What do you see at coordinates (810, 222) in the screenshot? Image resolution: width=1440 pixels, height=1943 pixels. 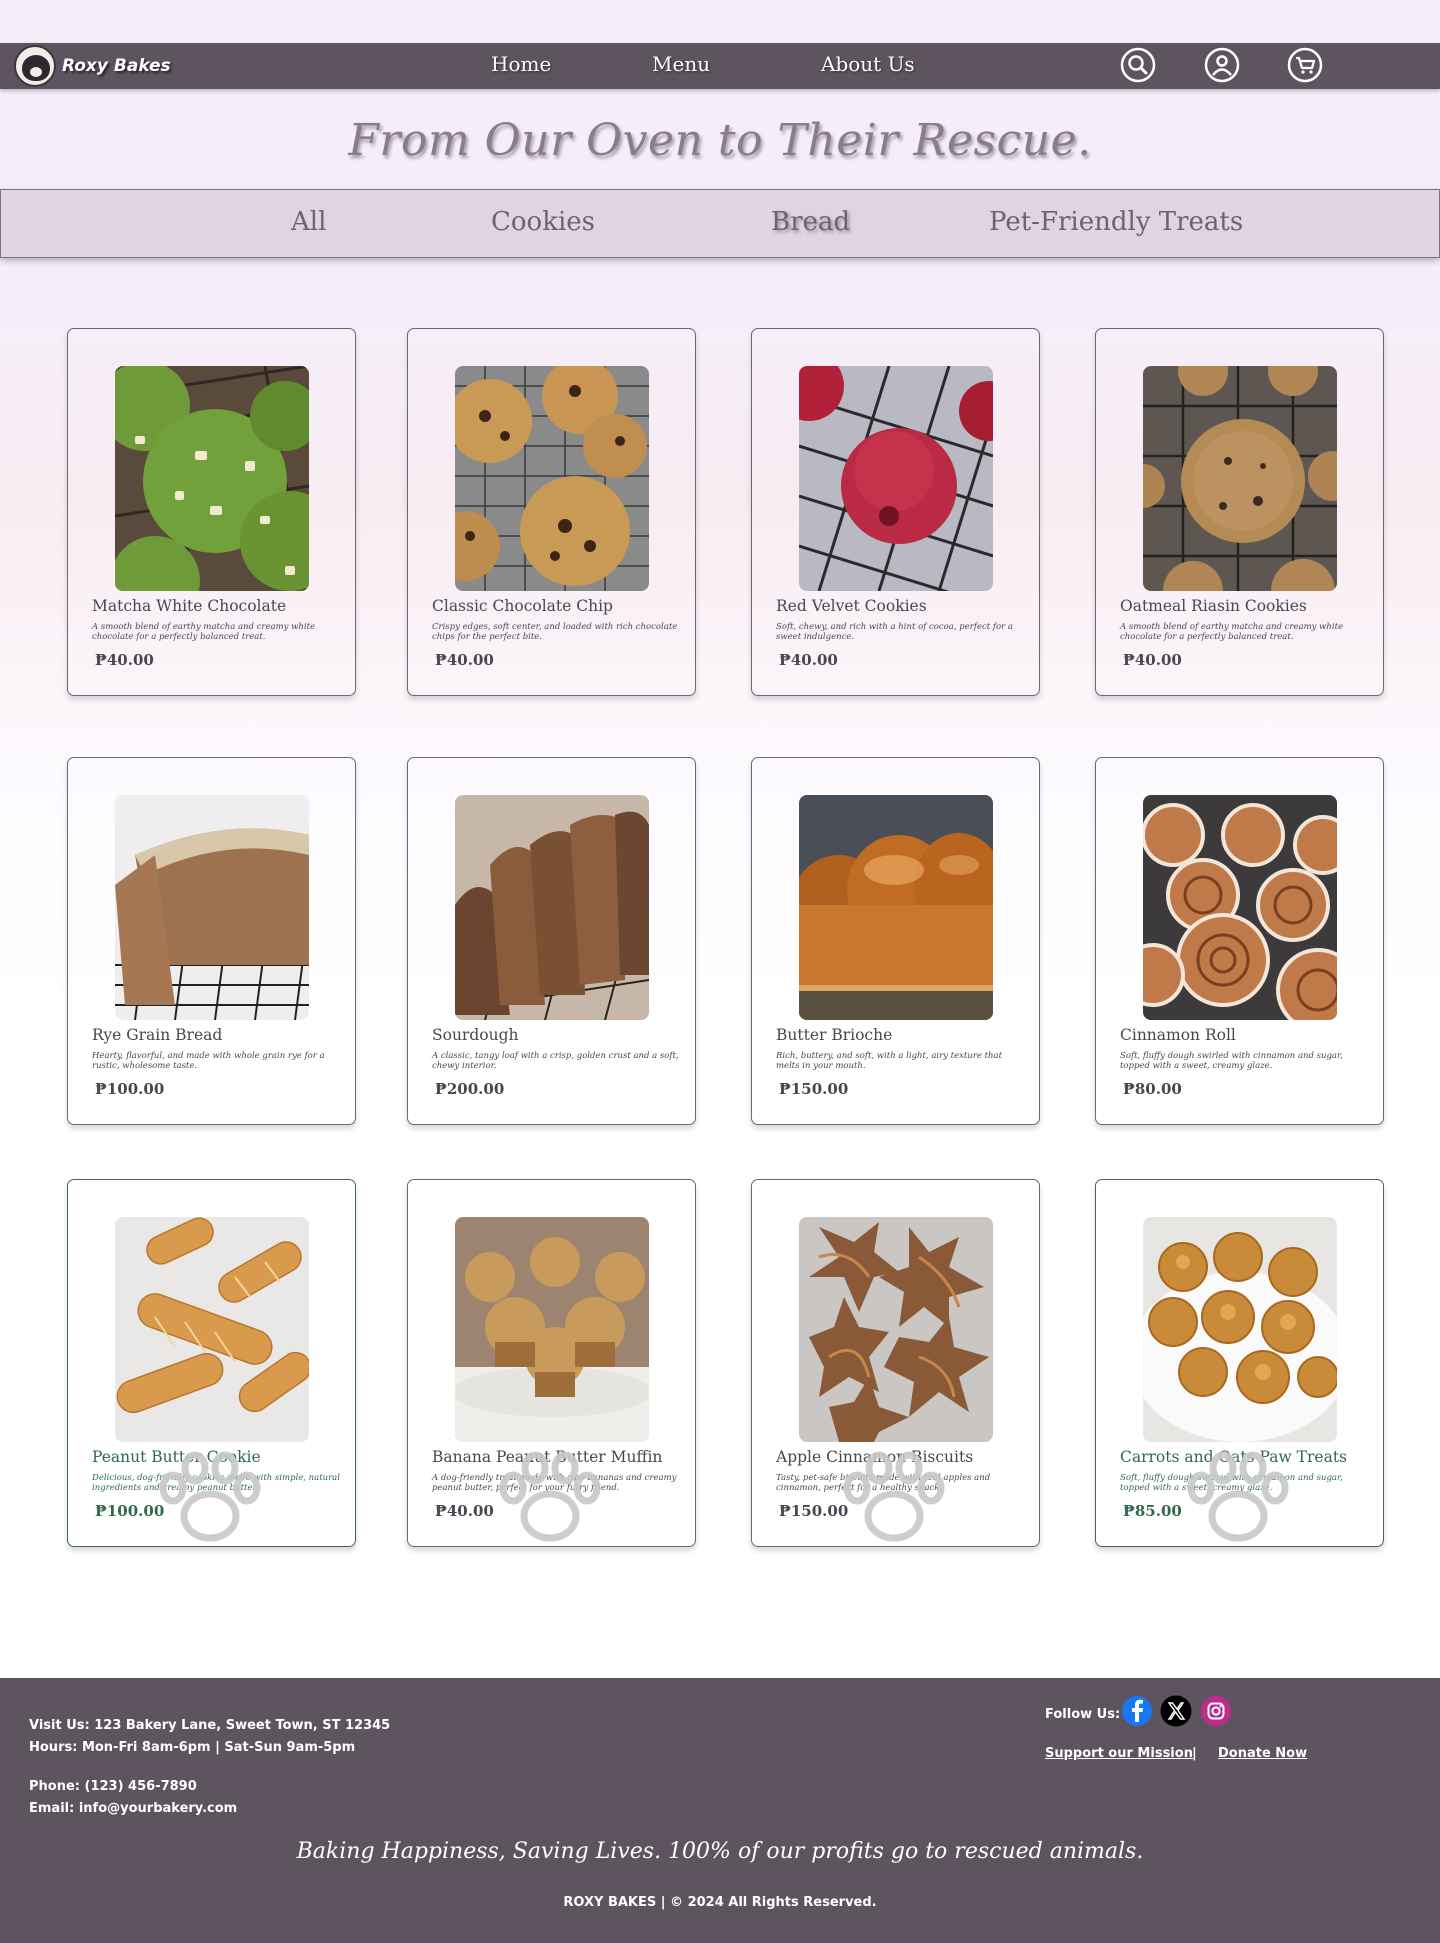 I see `category-bread: Bread` at bounding box center [810, 222].